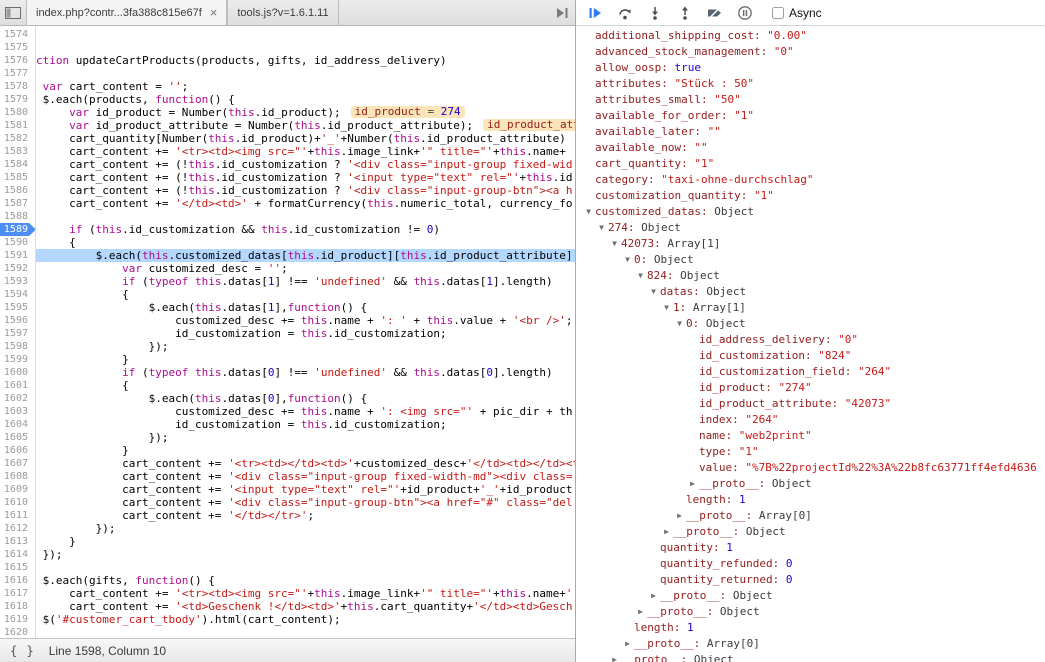 The height and width of the screenshot is (662, 1045). I want to click on pause-on-exceptions-icon, so click(744, 12).